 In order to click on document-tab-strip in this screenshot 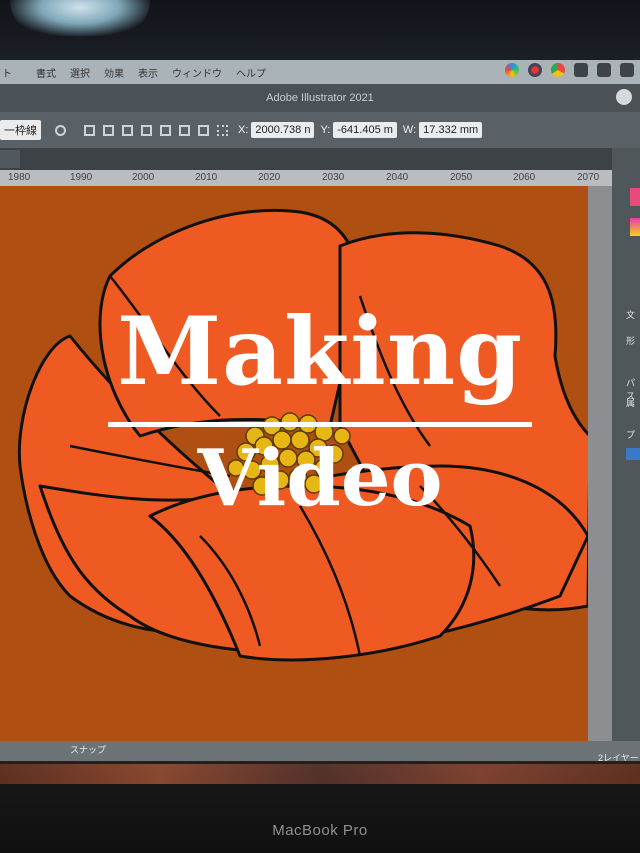, I will do `click(320, 159)`.